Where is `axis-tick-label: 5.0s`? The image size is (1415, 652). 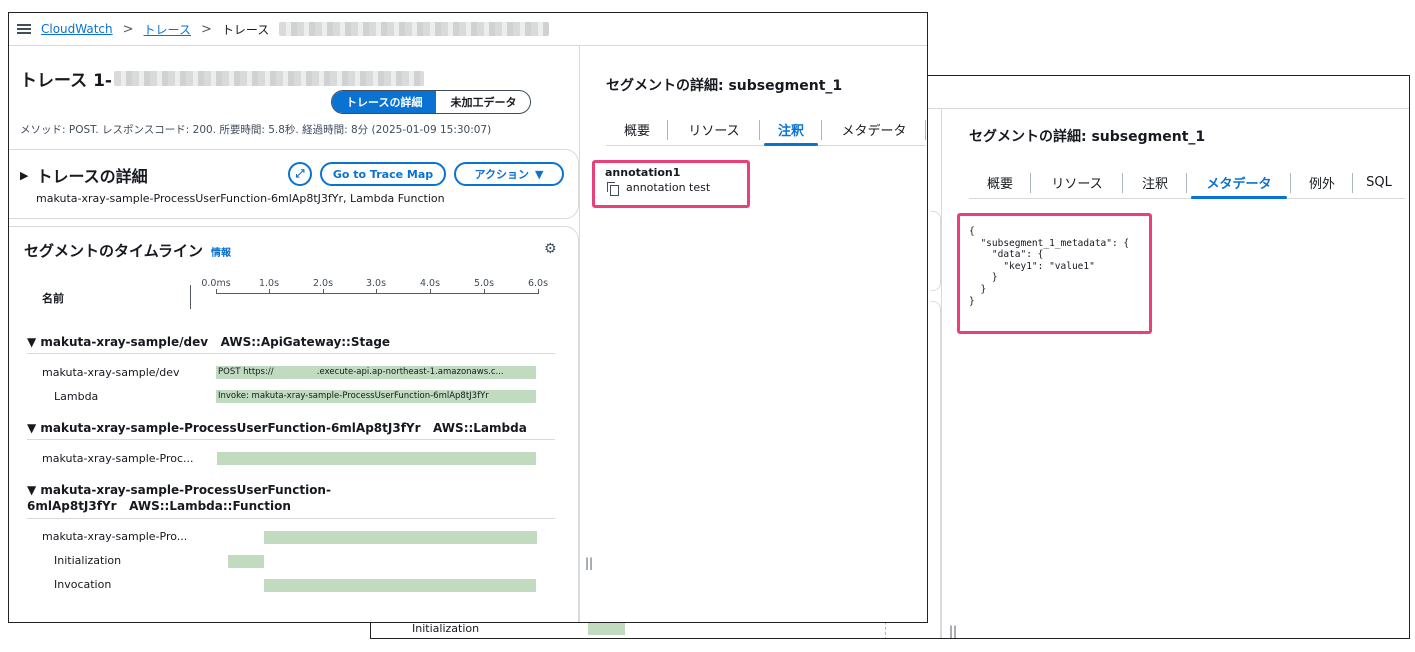
axis-tick-label: 5.0s is located at coordinates (484, 283).